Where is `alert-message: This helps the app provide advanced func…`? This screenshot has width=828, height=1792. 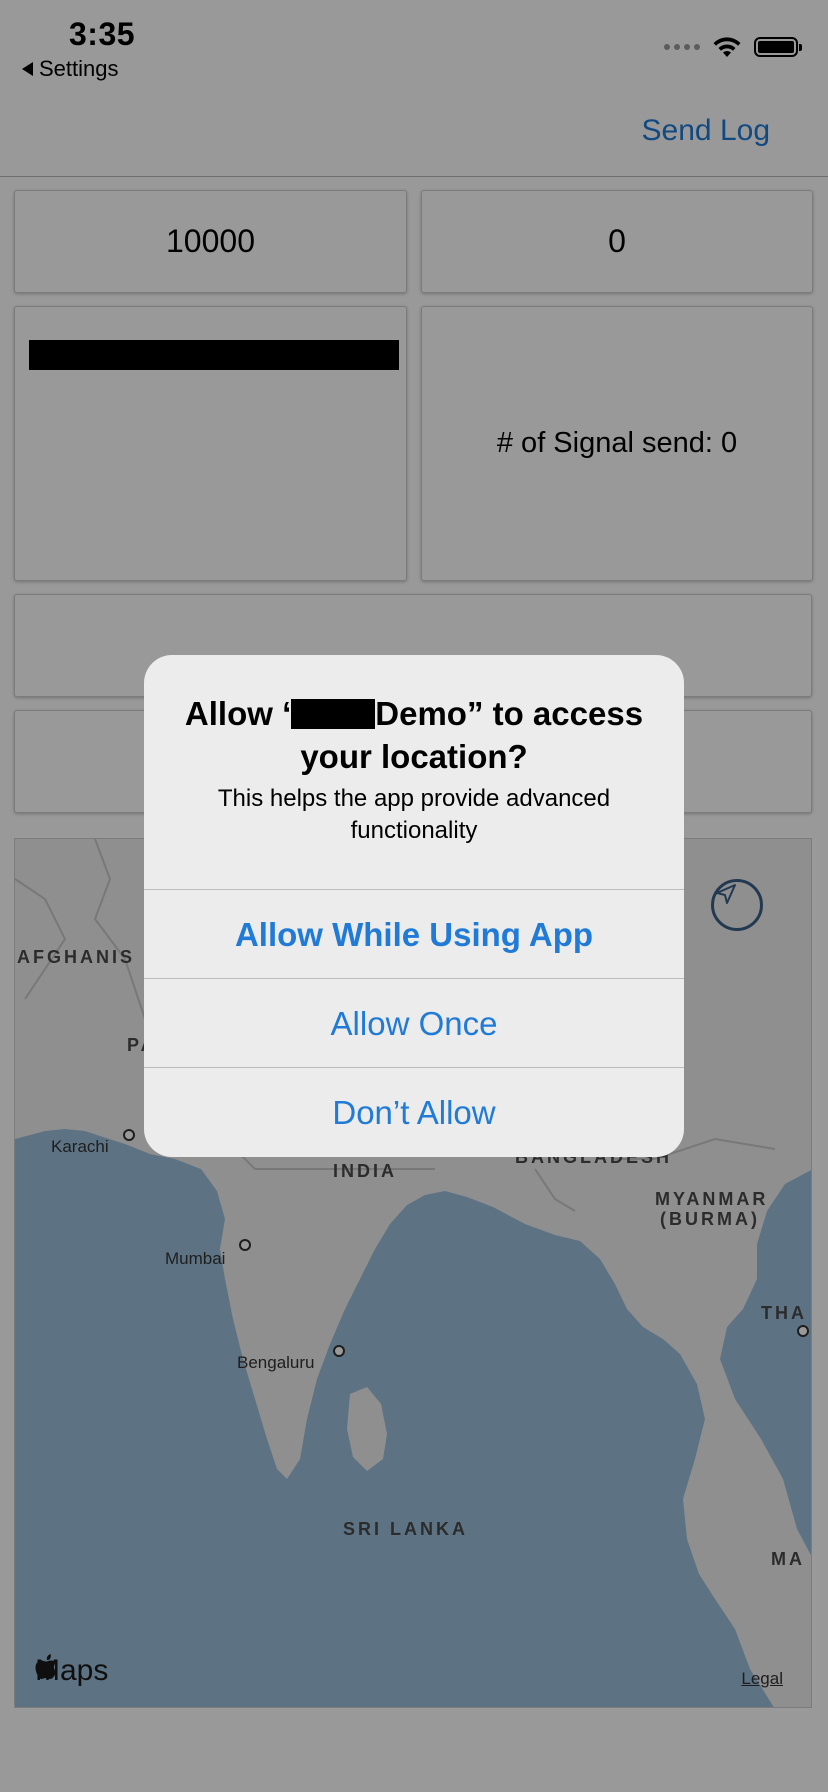
alert-message: This helps the app provide advanced func… is located at coordinates (414, 814).